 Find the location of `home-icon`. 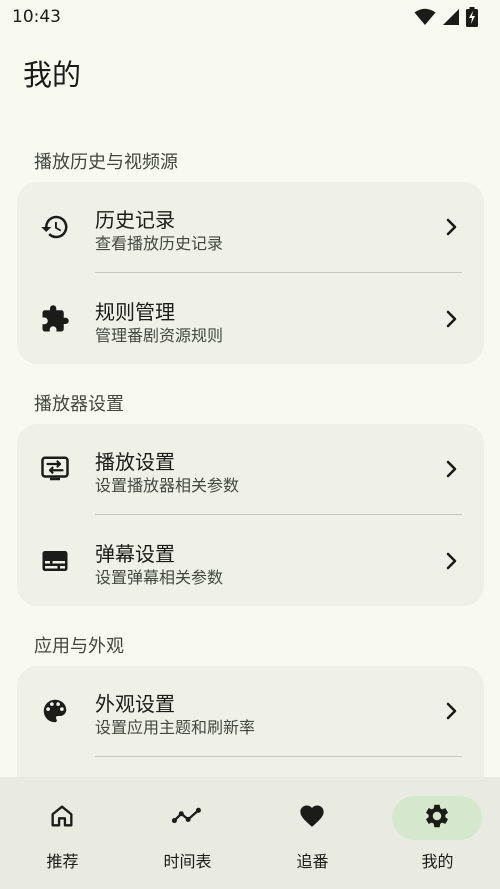

home-icon is located at coordinates (62, 818).